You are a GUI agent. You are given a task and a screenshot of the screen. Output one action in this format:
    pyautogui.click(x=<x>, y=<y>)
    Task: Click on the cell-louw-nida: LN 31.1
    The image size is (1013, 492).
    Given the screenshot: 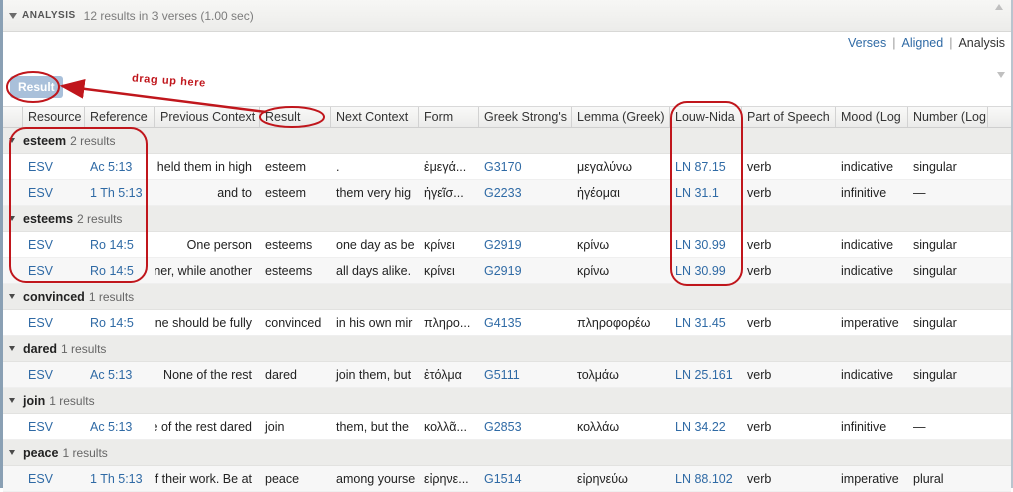 What is the action you would take?
    pyautogui.click(x=706, y=192)
    